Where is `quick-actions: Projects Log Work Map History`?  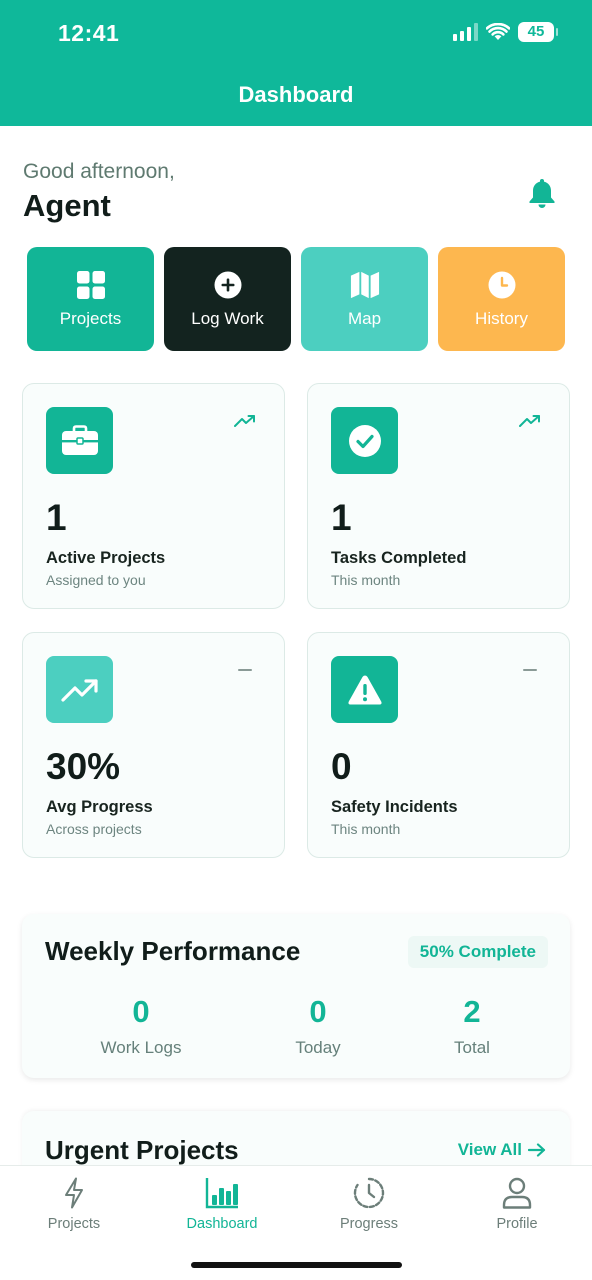 quick-actions: Projects Log Work Map History is located at coordinates (296, 299).